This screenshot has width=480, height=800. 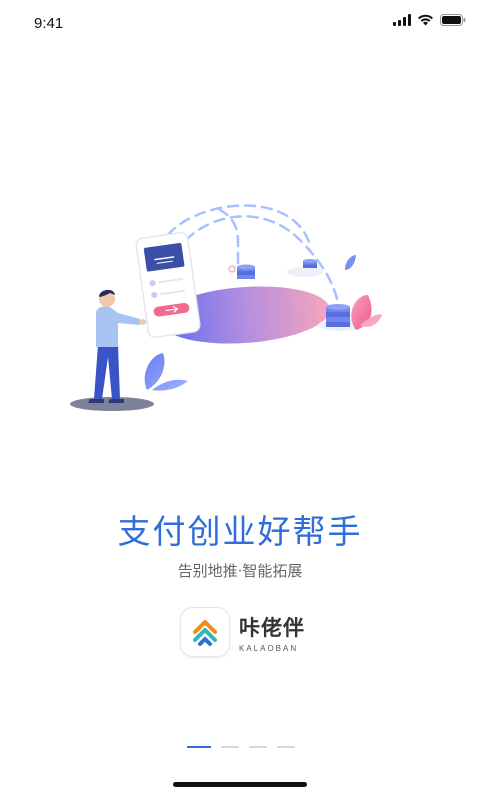 What do you see at coordinates (49, 23) in the screenshot?
I see `status-time: 9:41` at bounding box center [49, 23].